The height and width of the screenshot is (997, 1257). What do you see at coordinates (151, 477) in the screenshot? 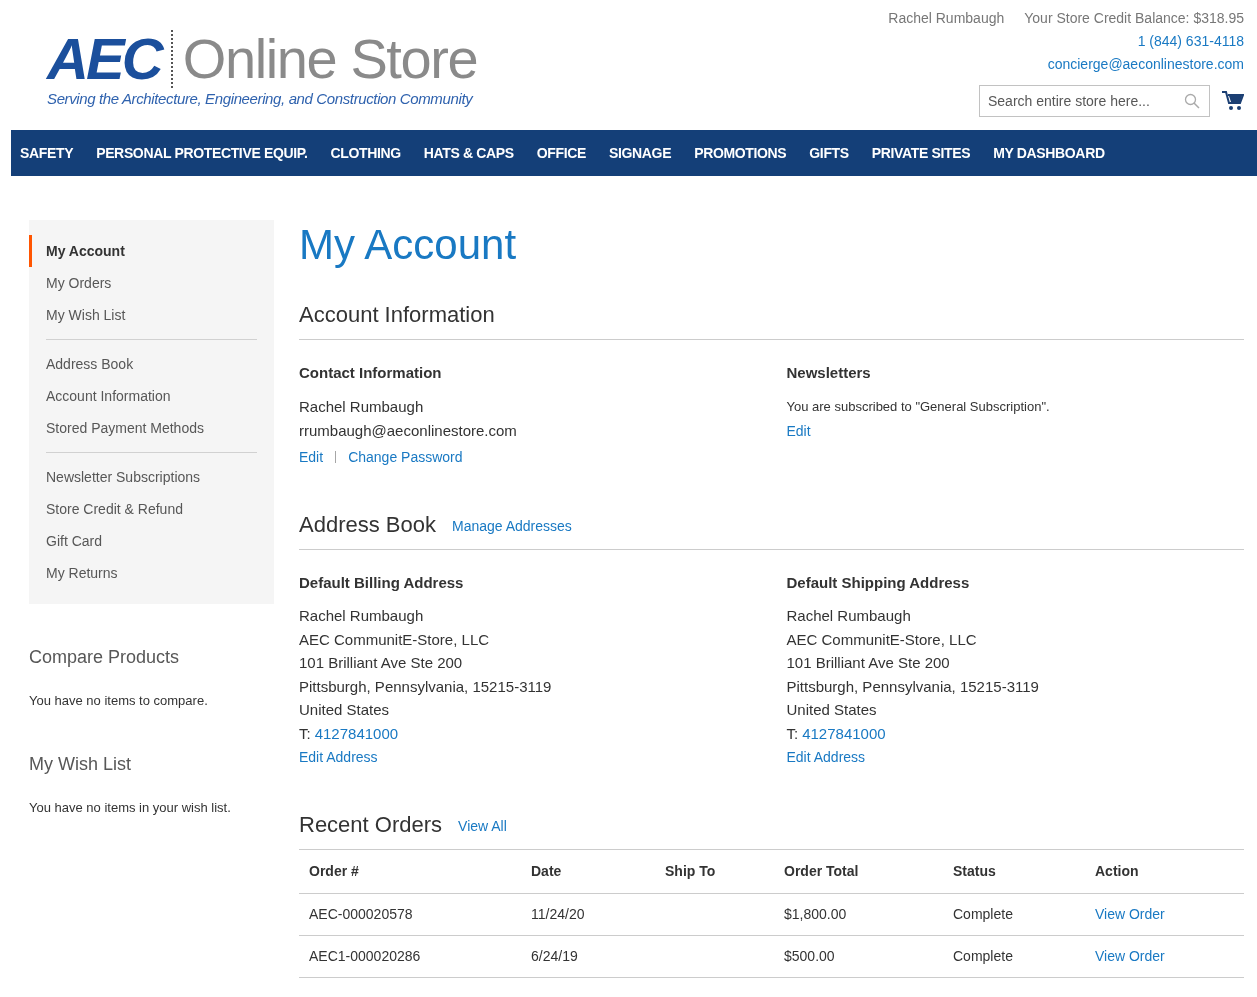
I see `sidebar-item: Newsletter Subscriptions` at bounding box center [151, 477].